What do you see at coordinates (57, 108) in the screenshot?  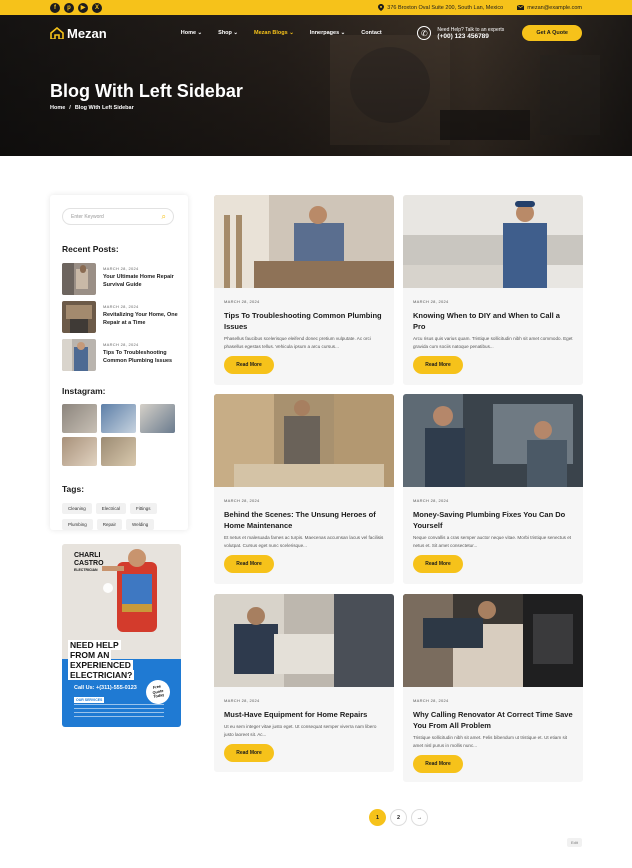 I see `breadcrumb-home: Home` at bounding box center [57, 108].